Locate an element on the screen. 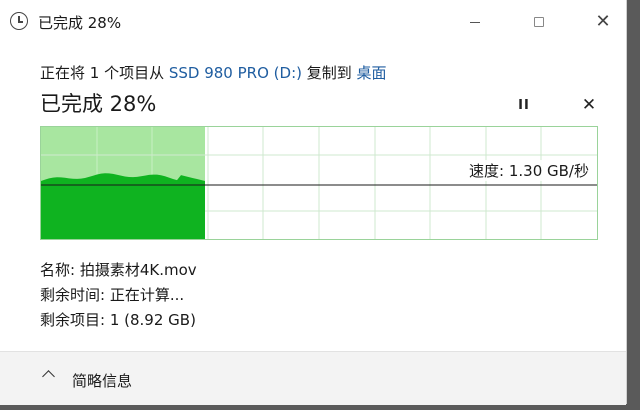 The image size is (640, 410). file-name: 名称: 拍摄素材4K.mov is located at coordinates (118, 270).